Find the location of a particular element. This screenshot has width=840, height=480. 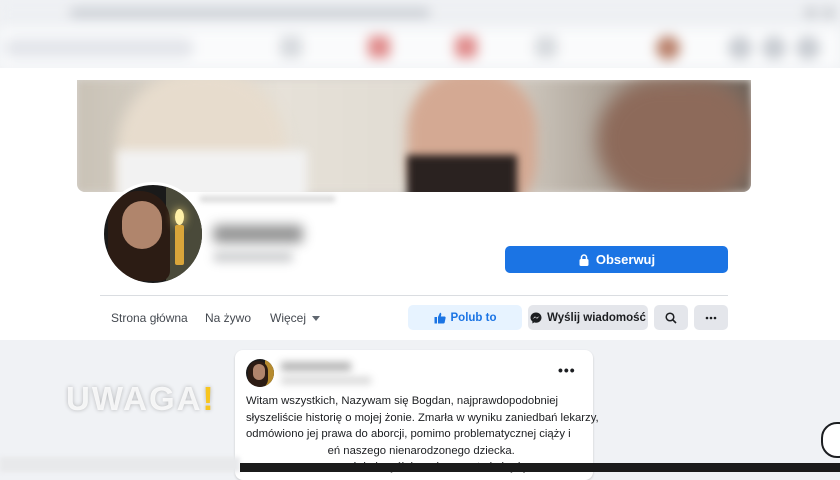

send-message-button: Wyślij wiadomość is located at coordinates (588, 317).